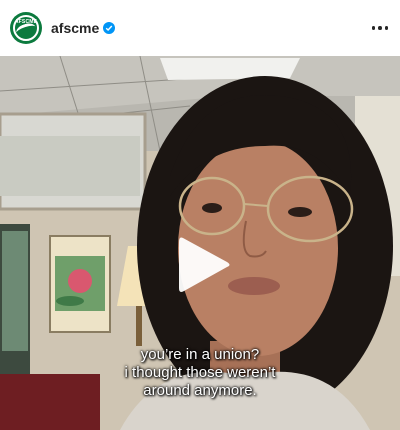  Describe the element at coordinates (200, 28) in the screenshot. I see `post-header: AFSCME afscme` at that location.